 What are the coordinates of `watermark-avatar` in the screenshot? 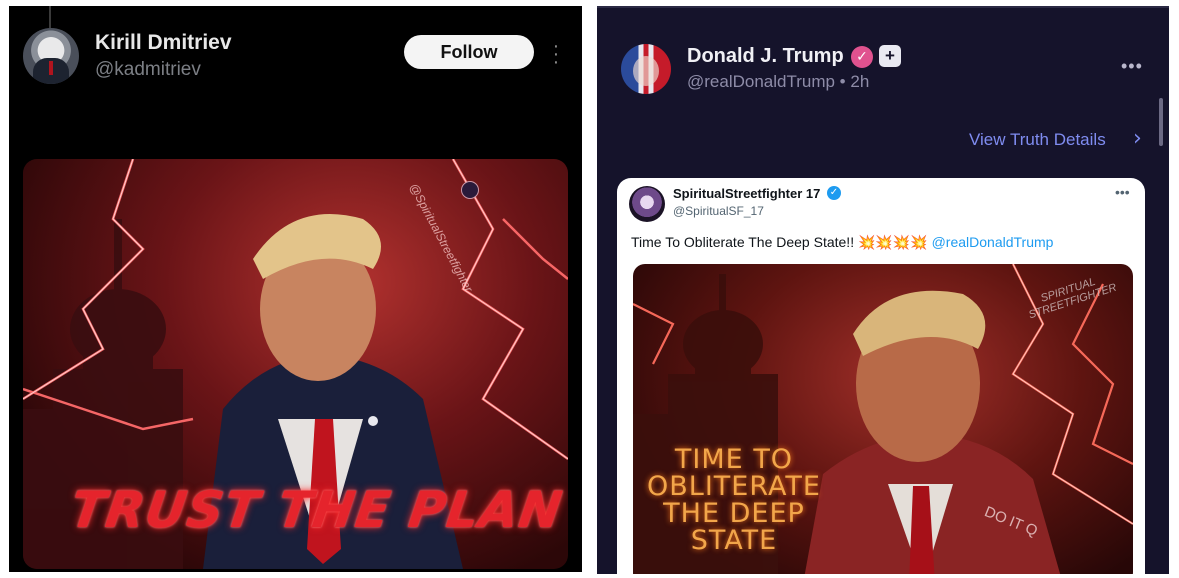 It's located at (470, 190).